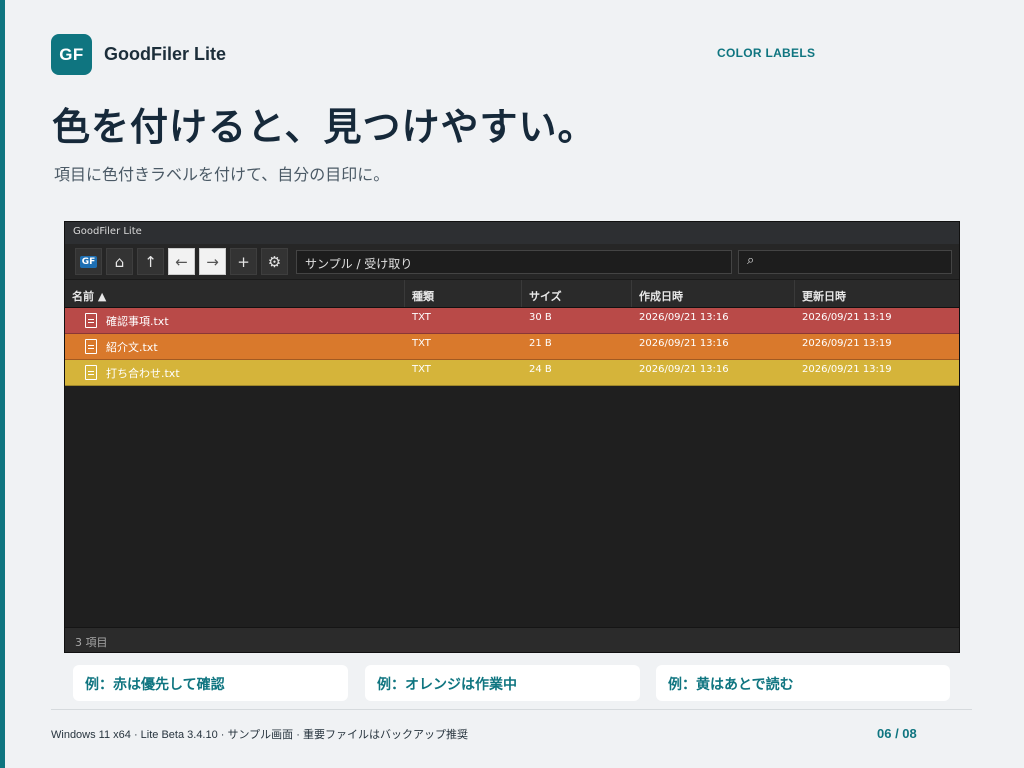  What do you see at coordinates (713, 293) in the screenshot?
I see `column-created: 作成日時` at bounding box center [713, 293].